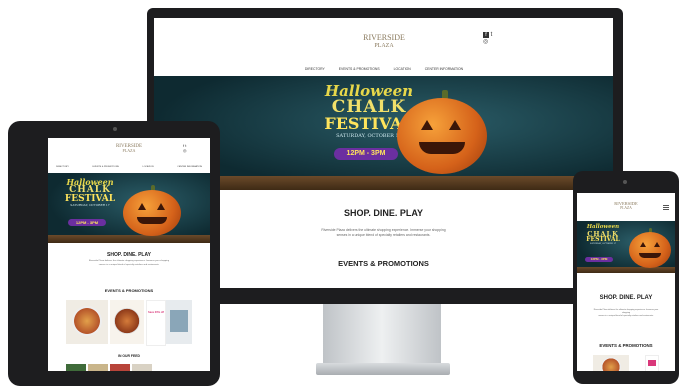 The height and width of the screenshot is (387, 683). I want to click on nav-item-directory: DIRECTORY, so click(315, 69).